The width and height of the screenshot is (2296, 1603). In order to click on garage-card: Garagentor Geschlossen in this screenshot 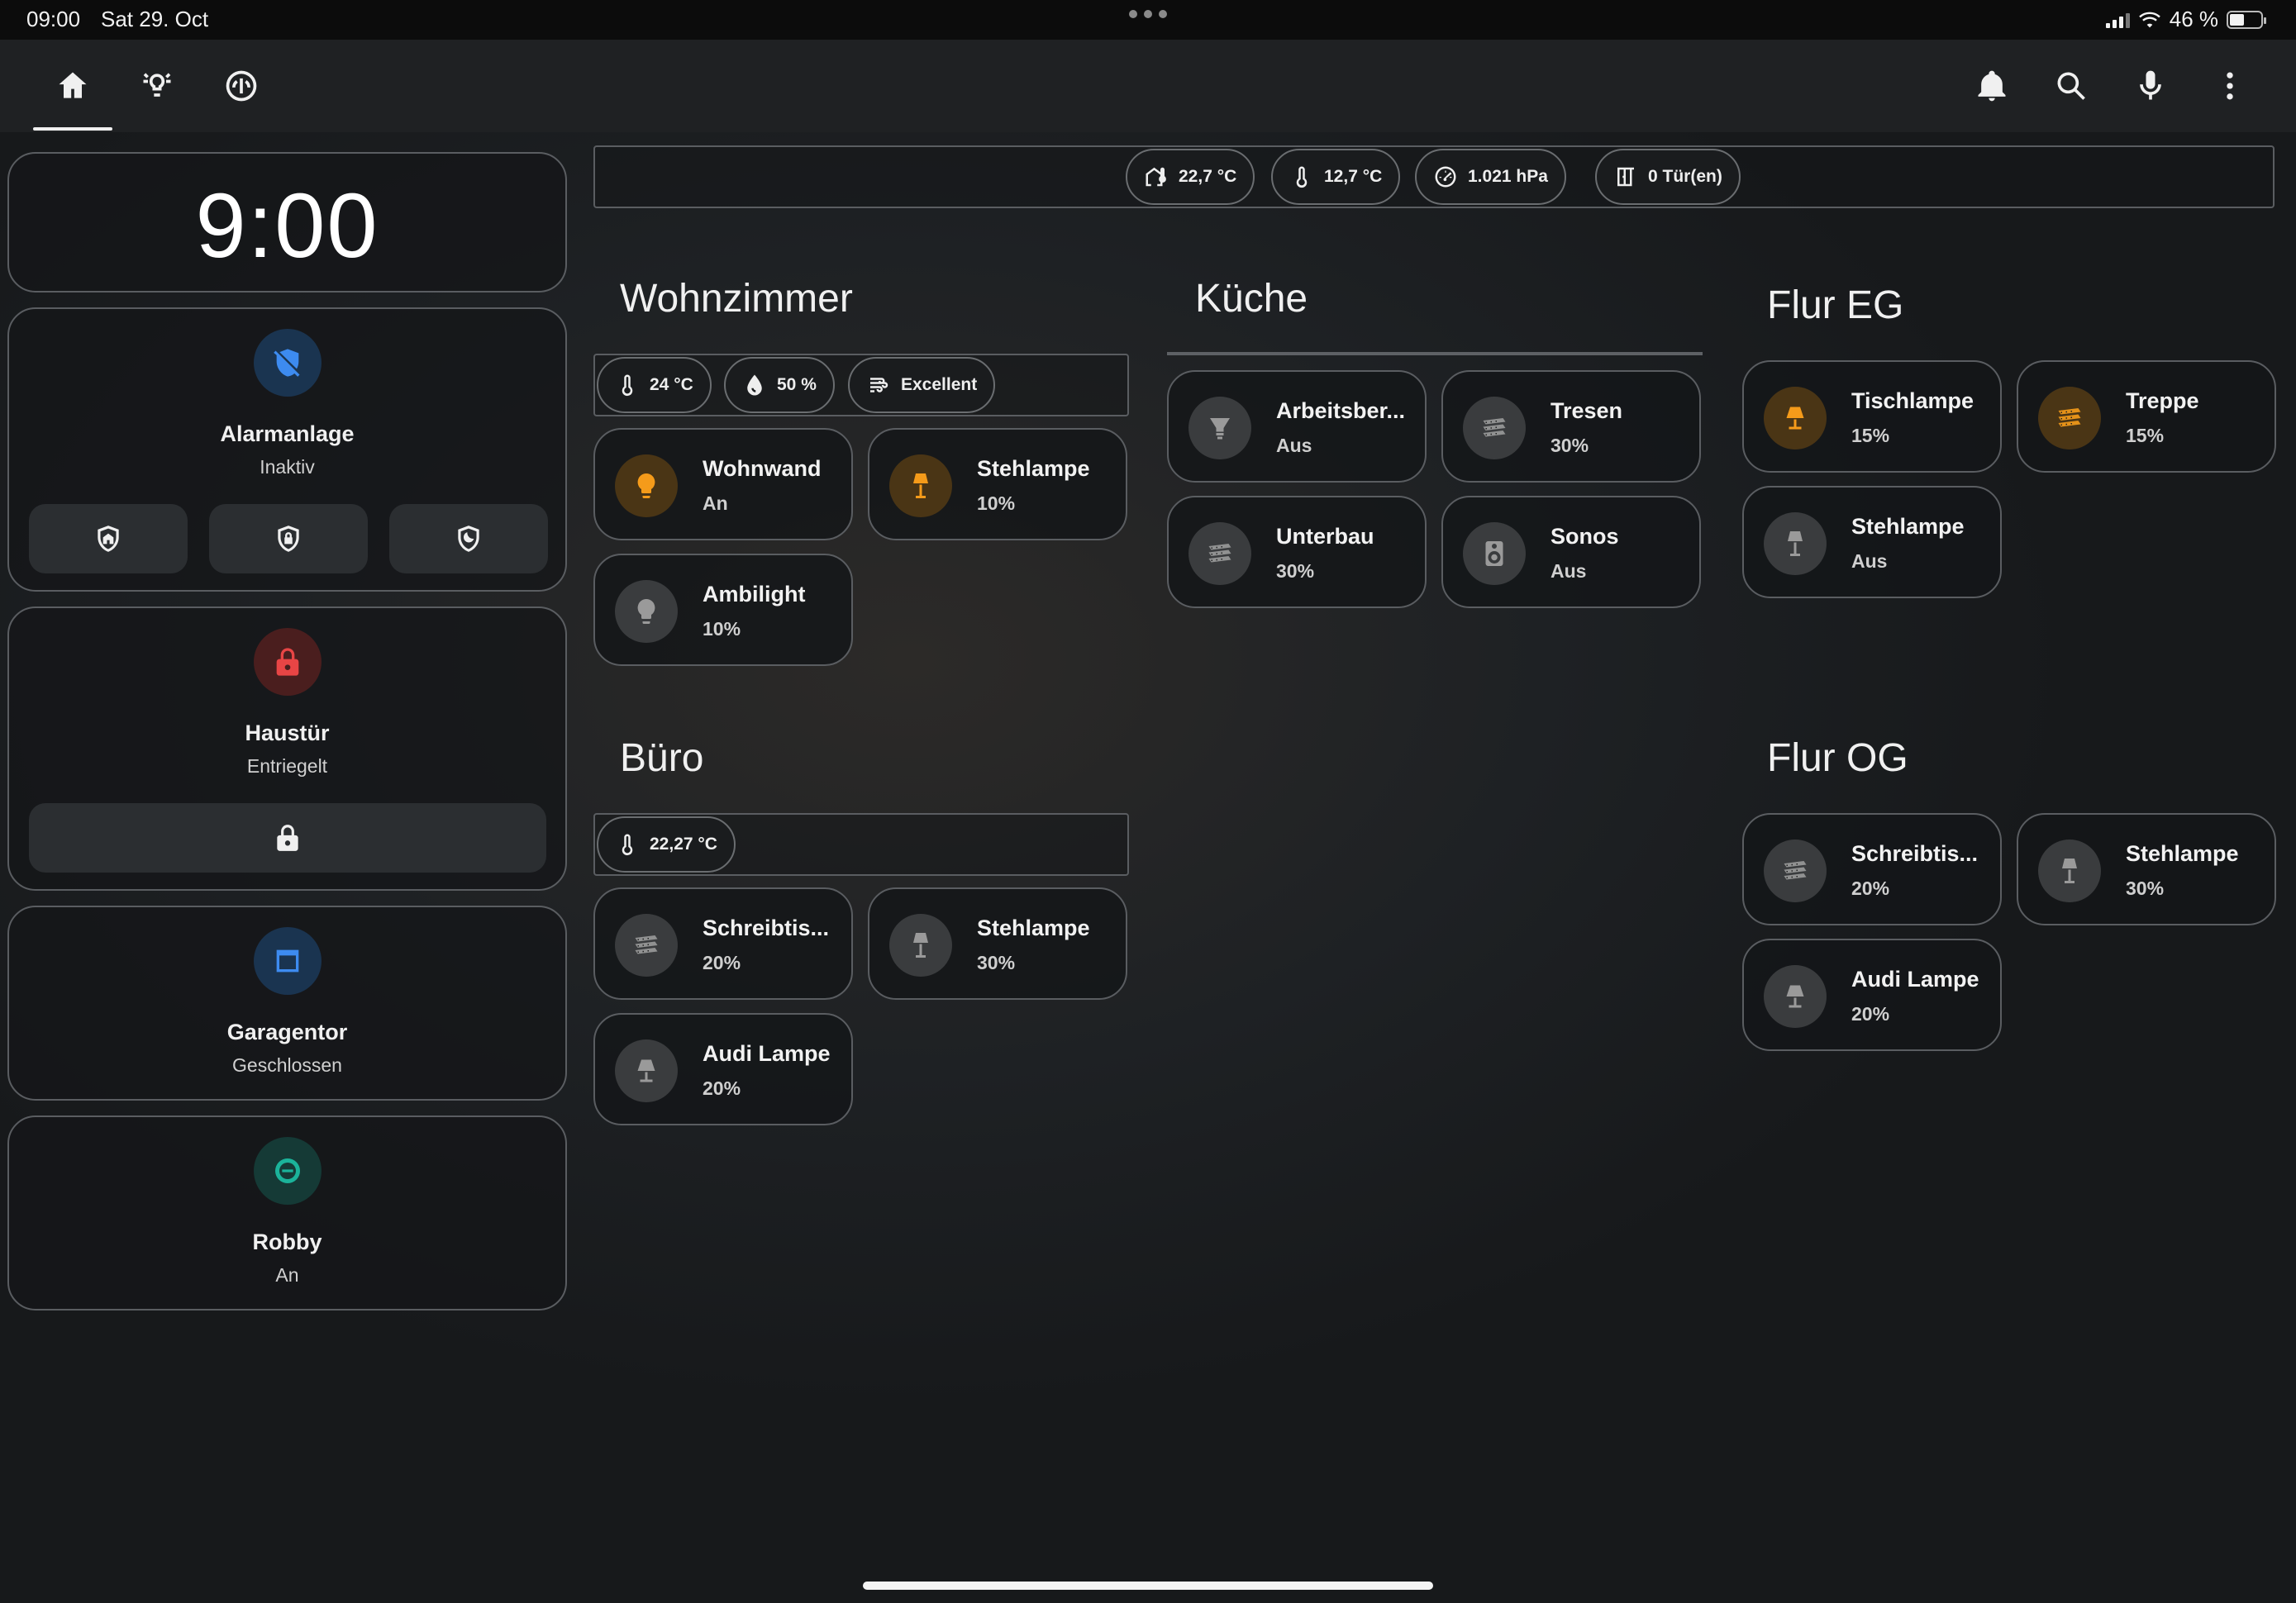, I will do `click(287, 1003)`.